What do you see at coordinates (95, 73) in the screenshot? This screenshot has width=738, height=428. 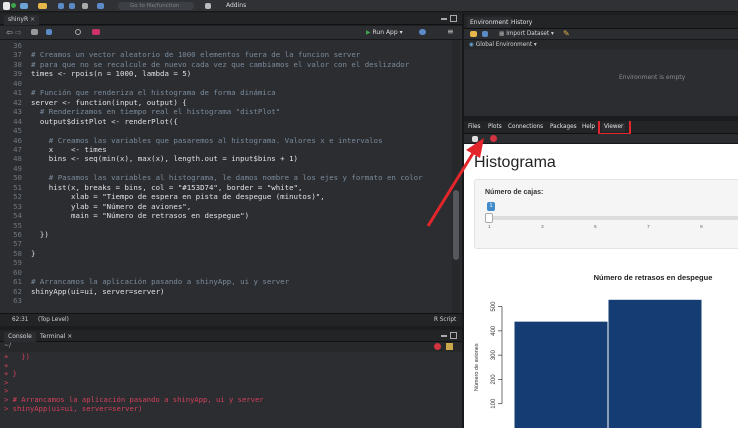 I see `code-line: 39 times <- rpois(n = 1000, lambda = 5)` at bounding box center [95, 73].